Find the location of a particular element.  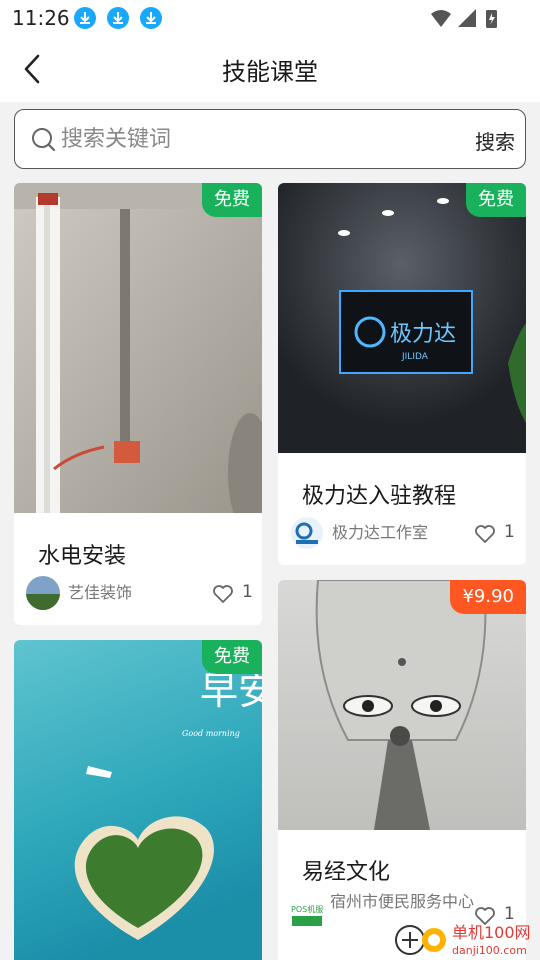

author-avatar: POS机服务商 is located at coordinates (307, 915).